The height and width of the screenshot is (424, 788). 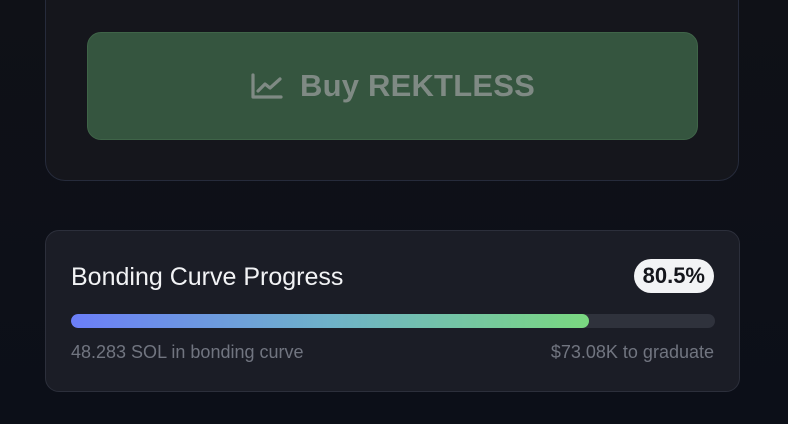 I want to click on progress-fill, so click(x=330, y=321).